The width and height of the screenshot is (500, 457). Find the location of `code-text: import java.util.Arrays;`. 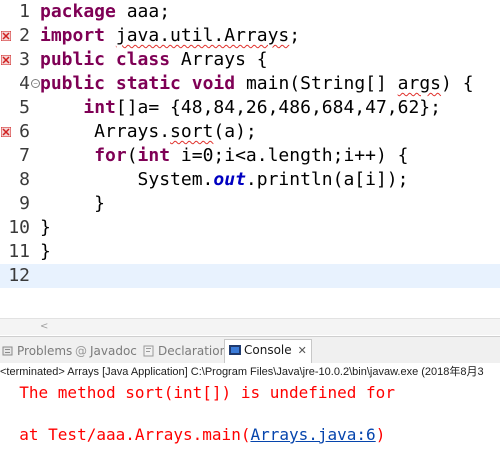

code-text: import java.util.Arrays; is located at coordinates (170, 36).